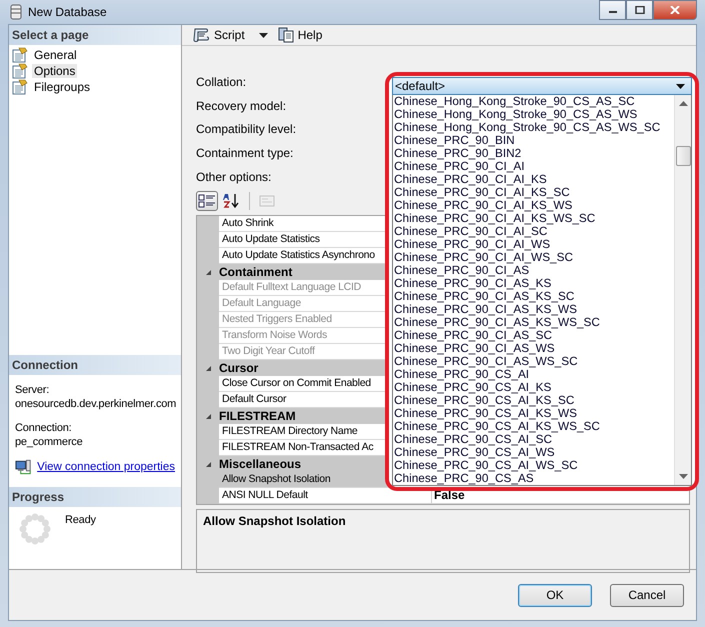  Describe the element at coordinates (257, 416) in the screenshot. I see `category-header: FILESTREAM` at that location.